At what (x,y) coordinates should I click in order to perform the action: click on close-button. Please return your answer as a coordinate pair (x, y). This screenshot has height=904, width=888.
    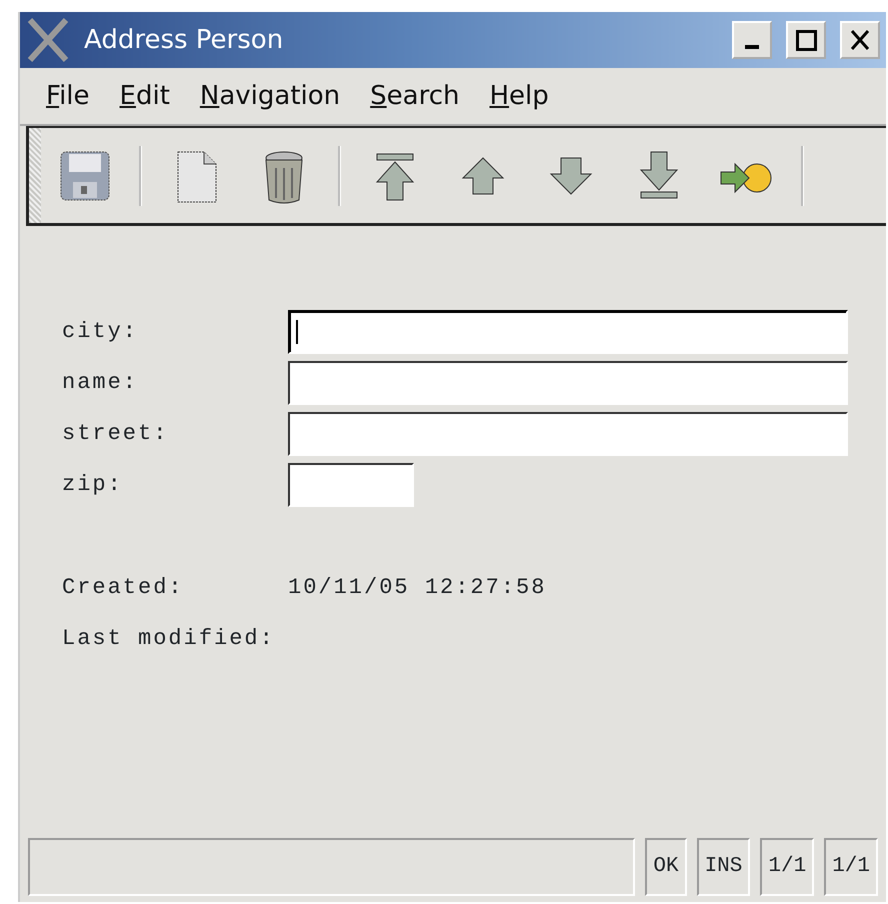
    Looking at the image, I should click on (860, 40).